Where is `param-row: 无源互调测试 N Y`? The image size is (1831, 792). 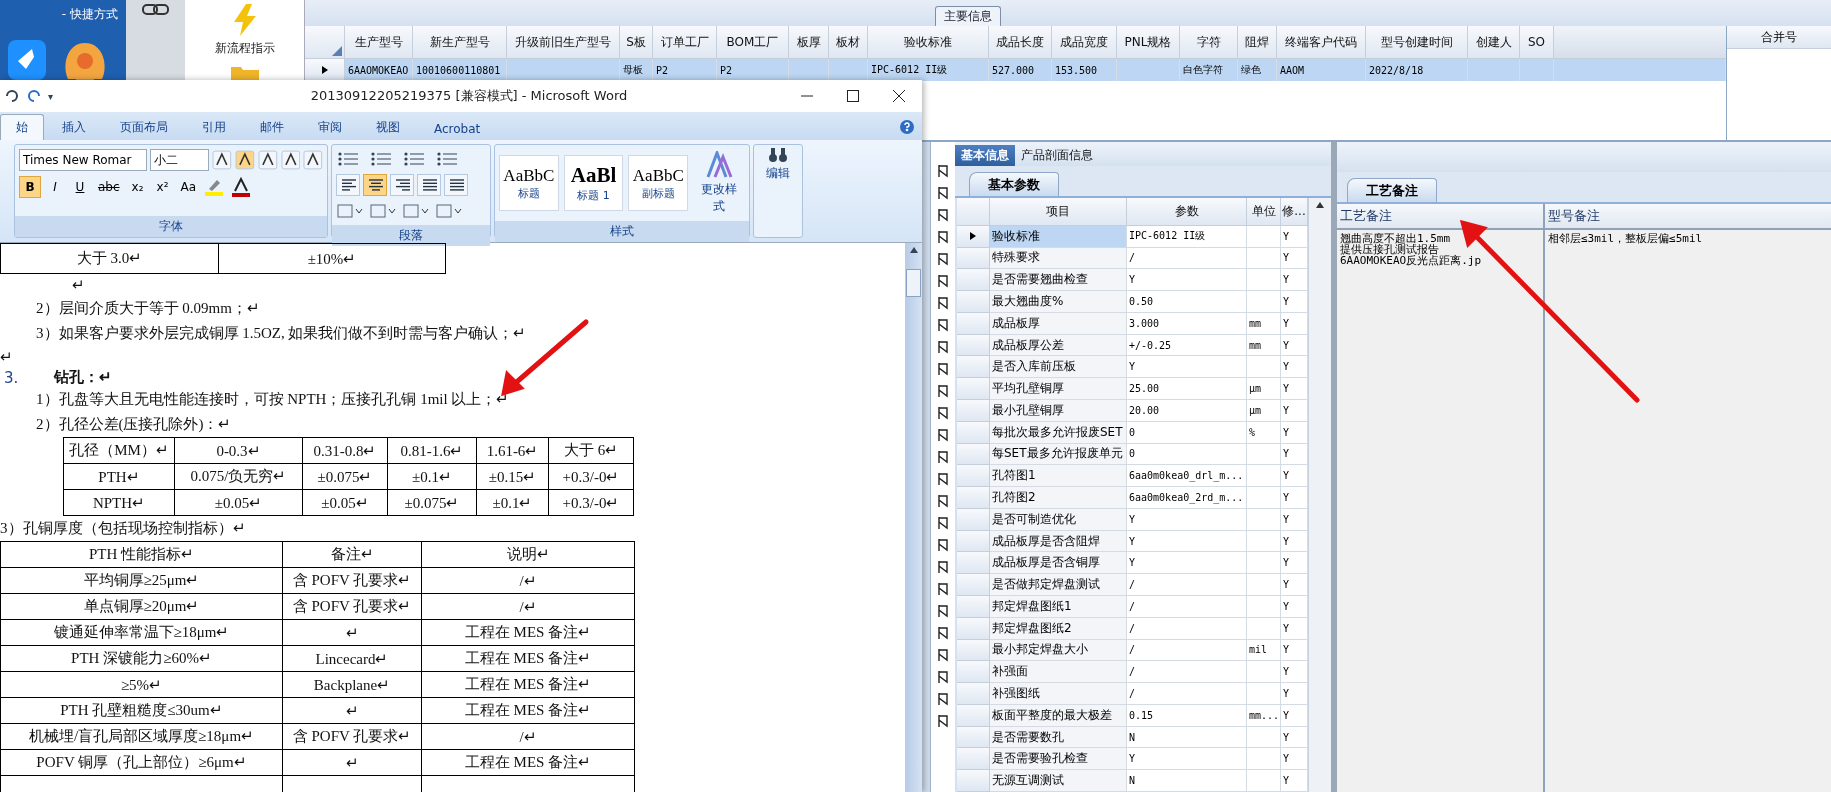 param-row: 无源互调测试 N Y is located at coordinates (1132, 781).